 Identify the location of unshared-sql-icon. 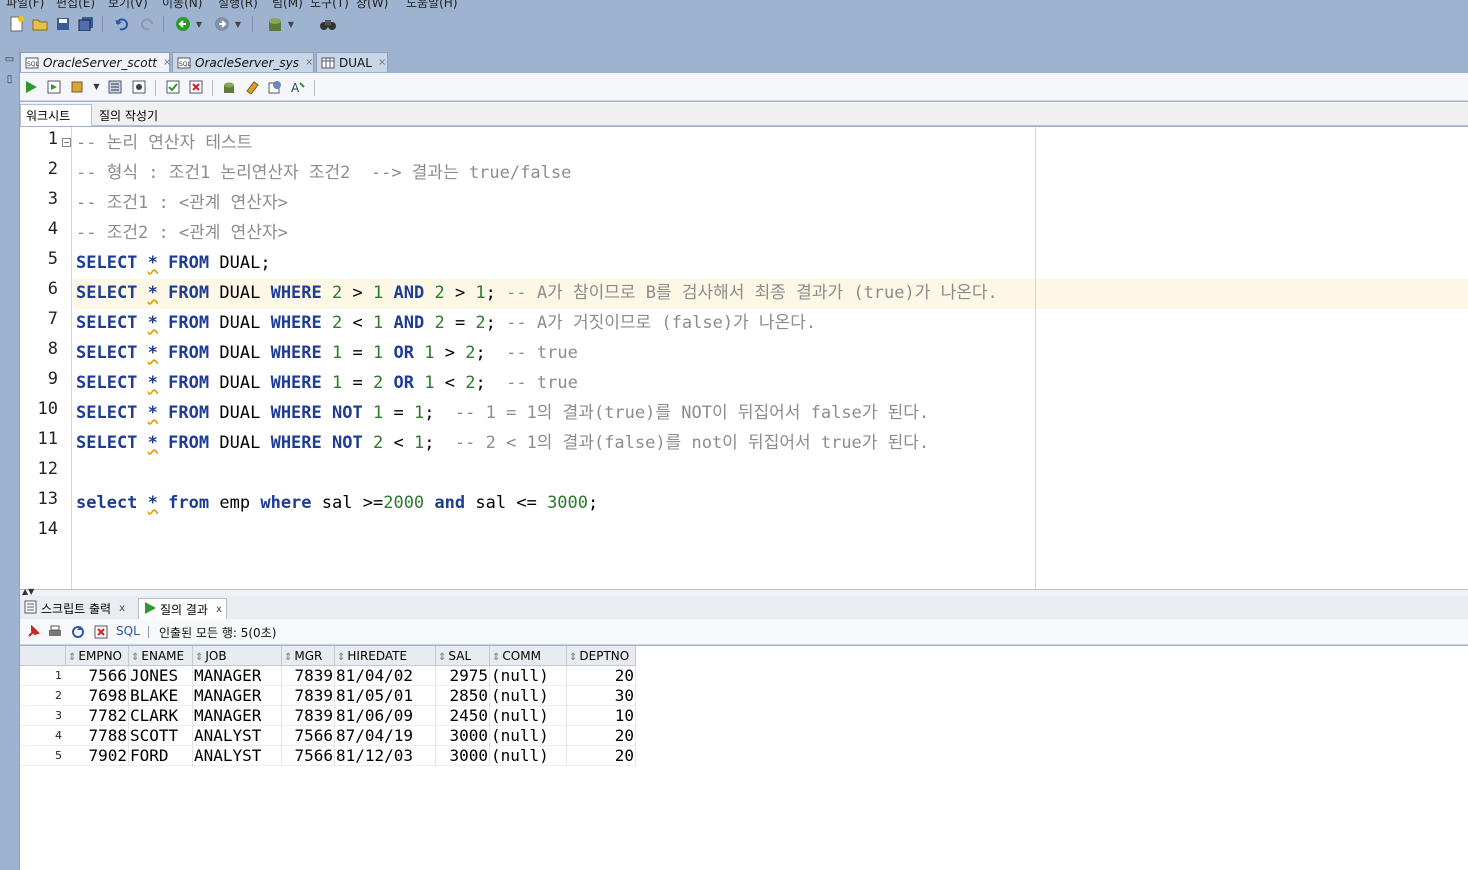
(228, 86).